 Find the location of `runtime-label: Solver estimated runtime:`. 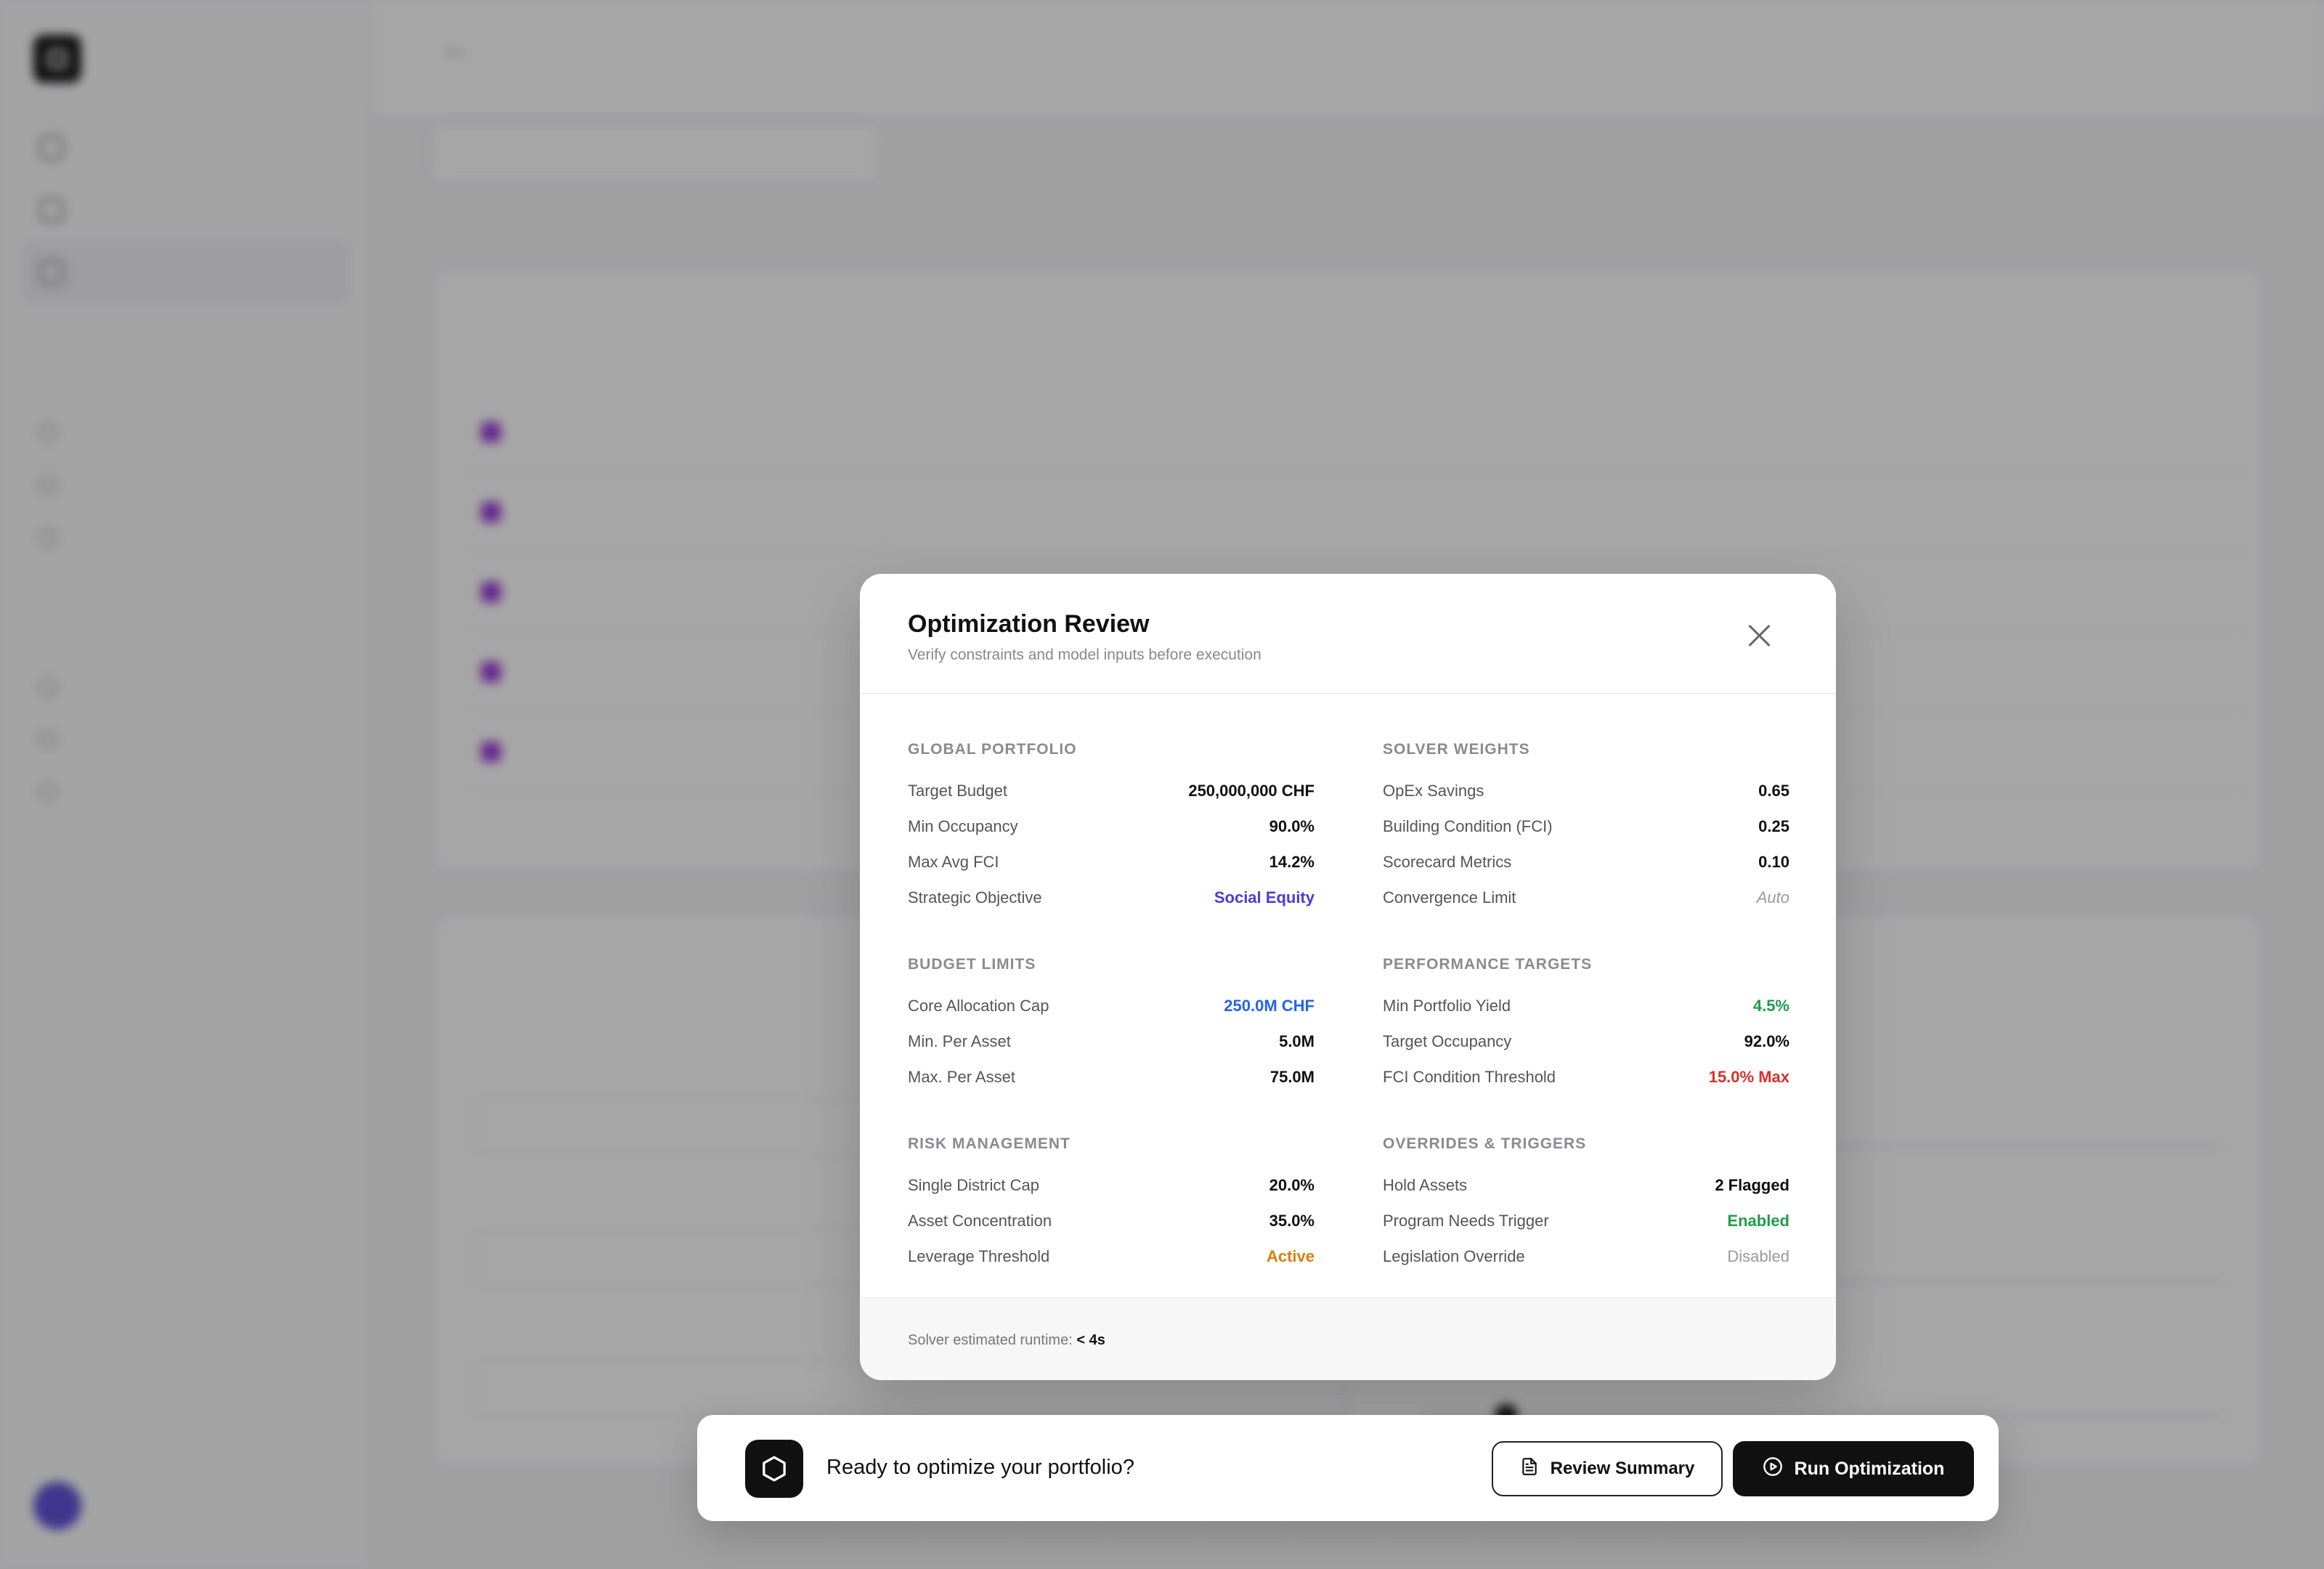

runtime-label: Solver estimated runtime: is located at coordinates (990, 1340).